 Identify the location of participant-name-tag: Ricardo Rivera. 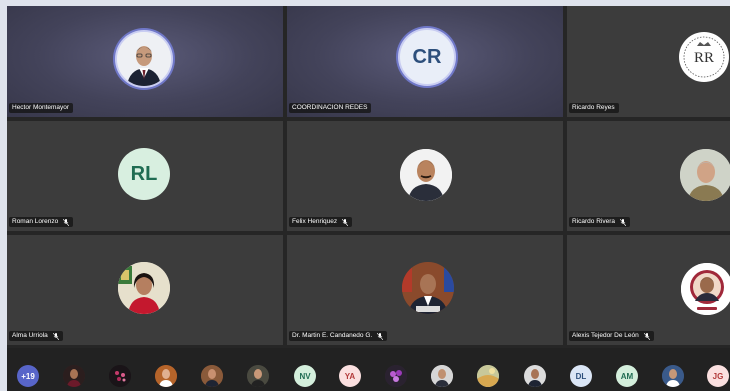
(599, 222).